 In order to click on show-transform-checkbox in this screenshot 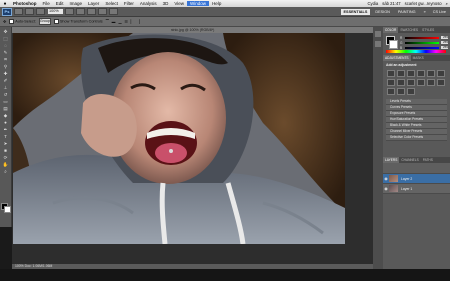, I will do `click(56, 21)`.